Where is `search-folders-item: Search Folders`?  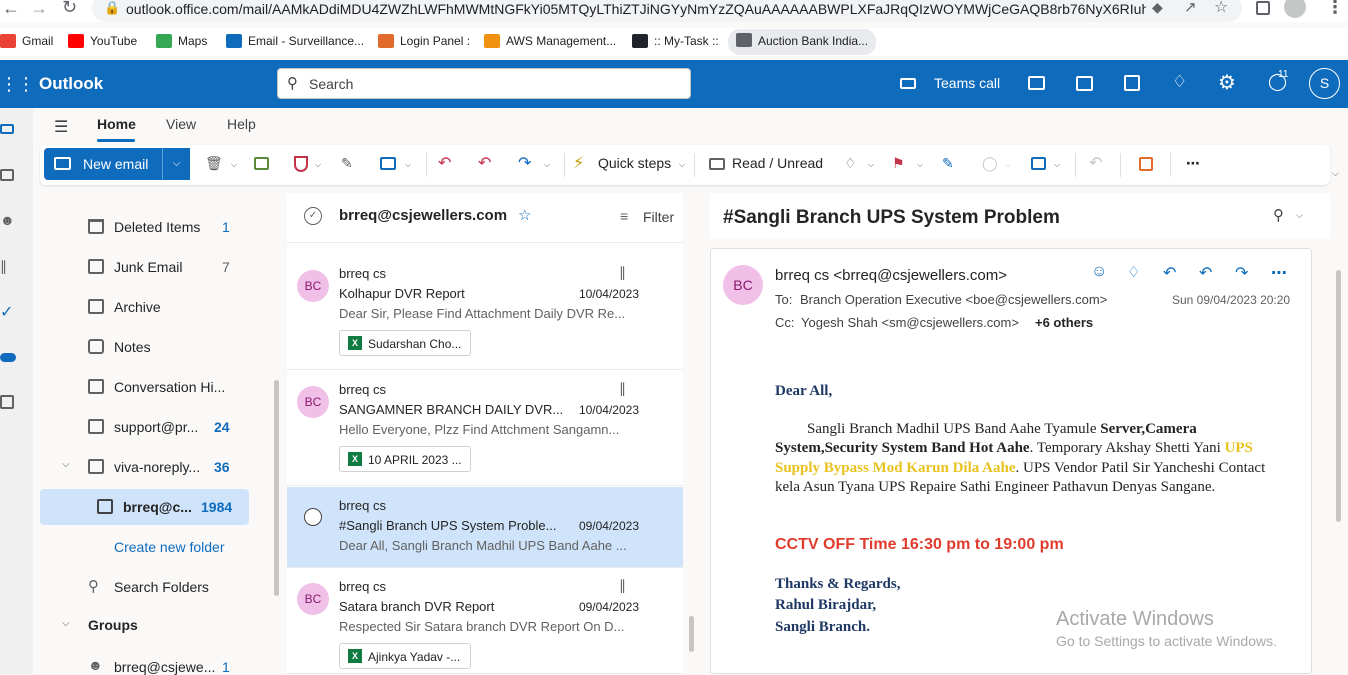
search-folders-item: Search Folders is located at coordinates (161, 587).